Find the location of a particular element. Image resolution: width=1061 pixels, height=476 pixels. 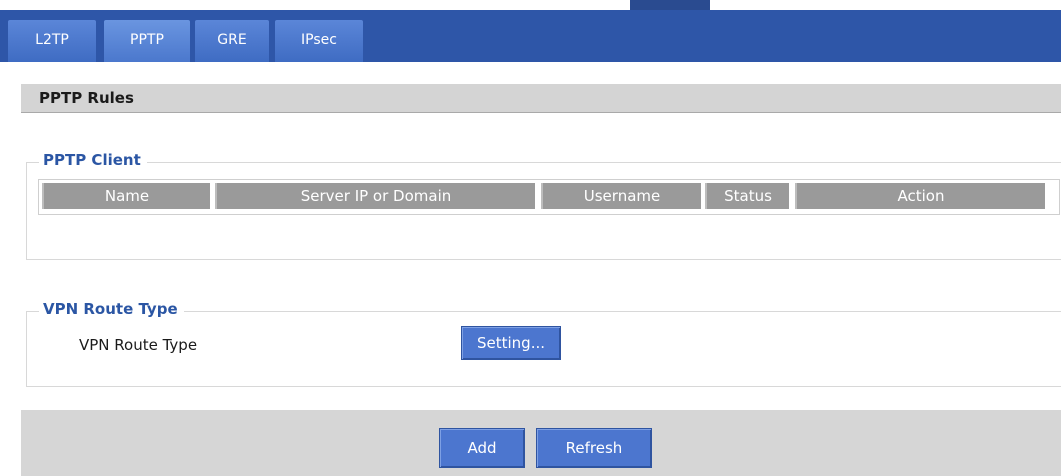

tab-bar: L2TP PPTP GRE IPsec is located at coordinates (530, 31).